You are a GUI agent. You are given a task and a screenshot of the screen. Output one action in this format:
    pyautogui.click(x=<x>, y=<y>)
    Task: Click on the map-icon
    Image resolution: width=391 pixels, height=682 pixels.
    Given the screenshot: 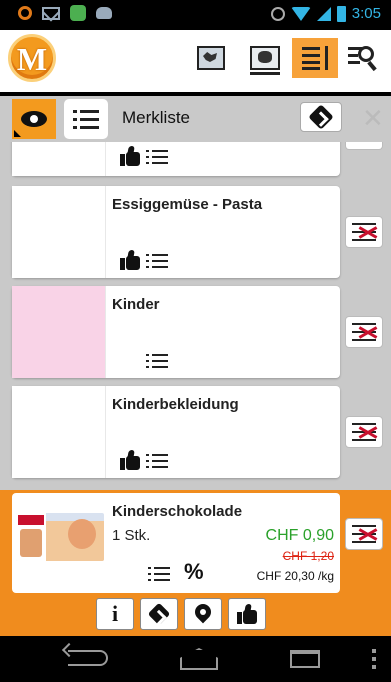 What is the action you would take?
    pyautogui.click(x=211, y=58)
    